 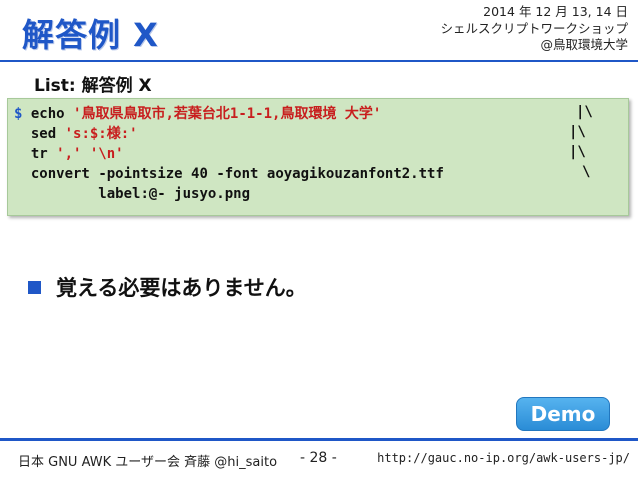 I want to click on footer-author: 日本 GNU AWK ユーザー会 斉藤 @hi_saito, so click(x=148, y=462).